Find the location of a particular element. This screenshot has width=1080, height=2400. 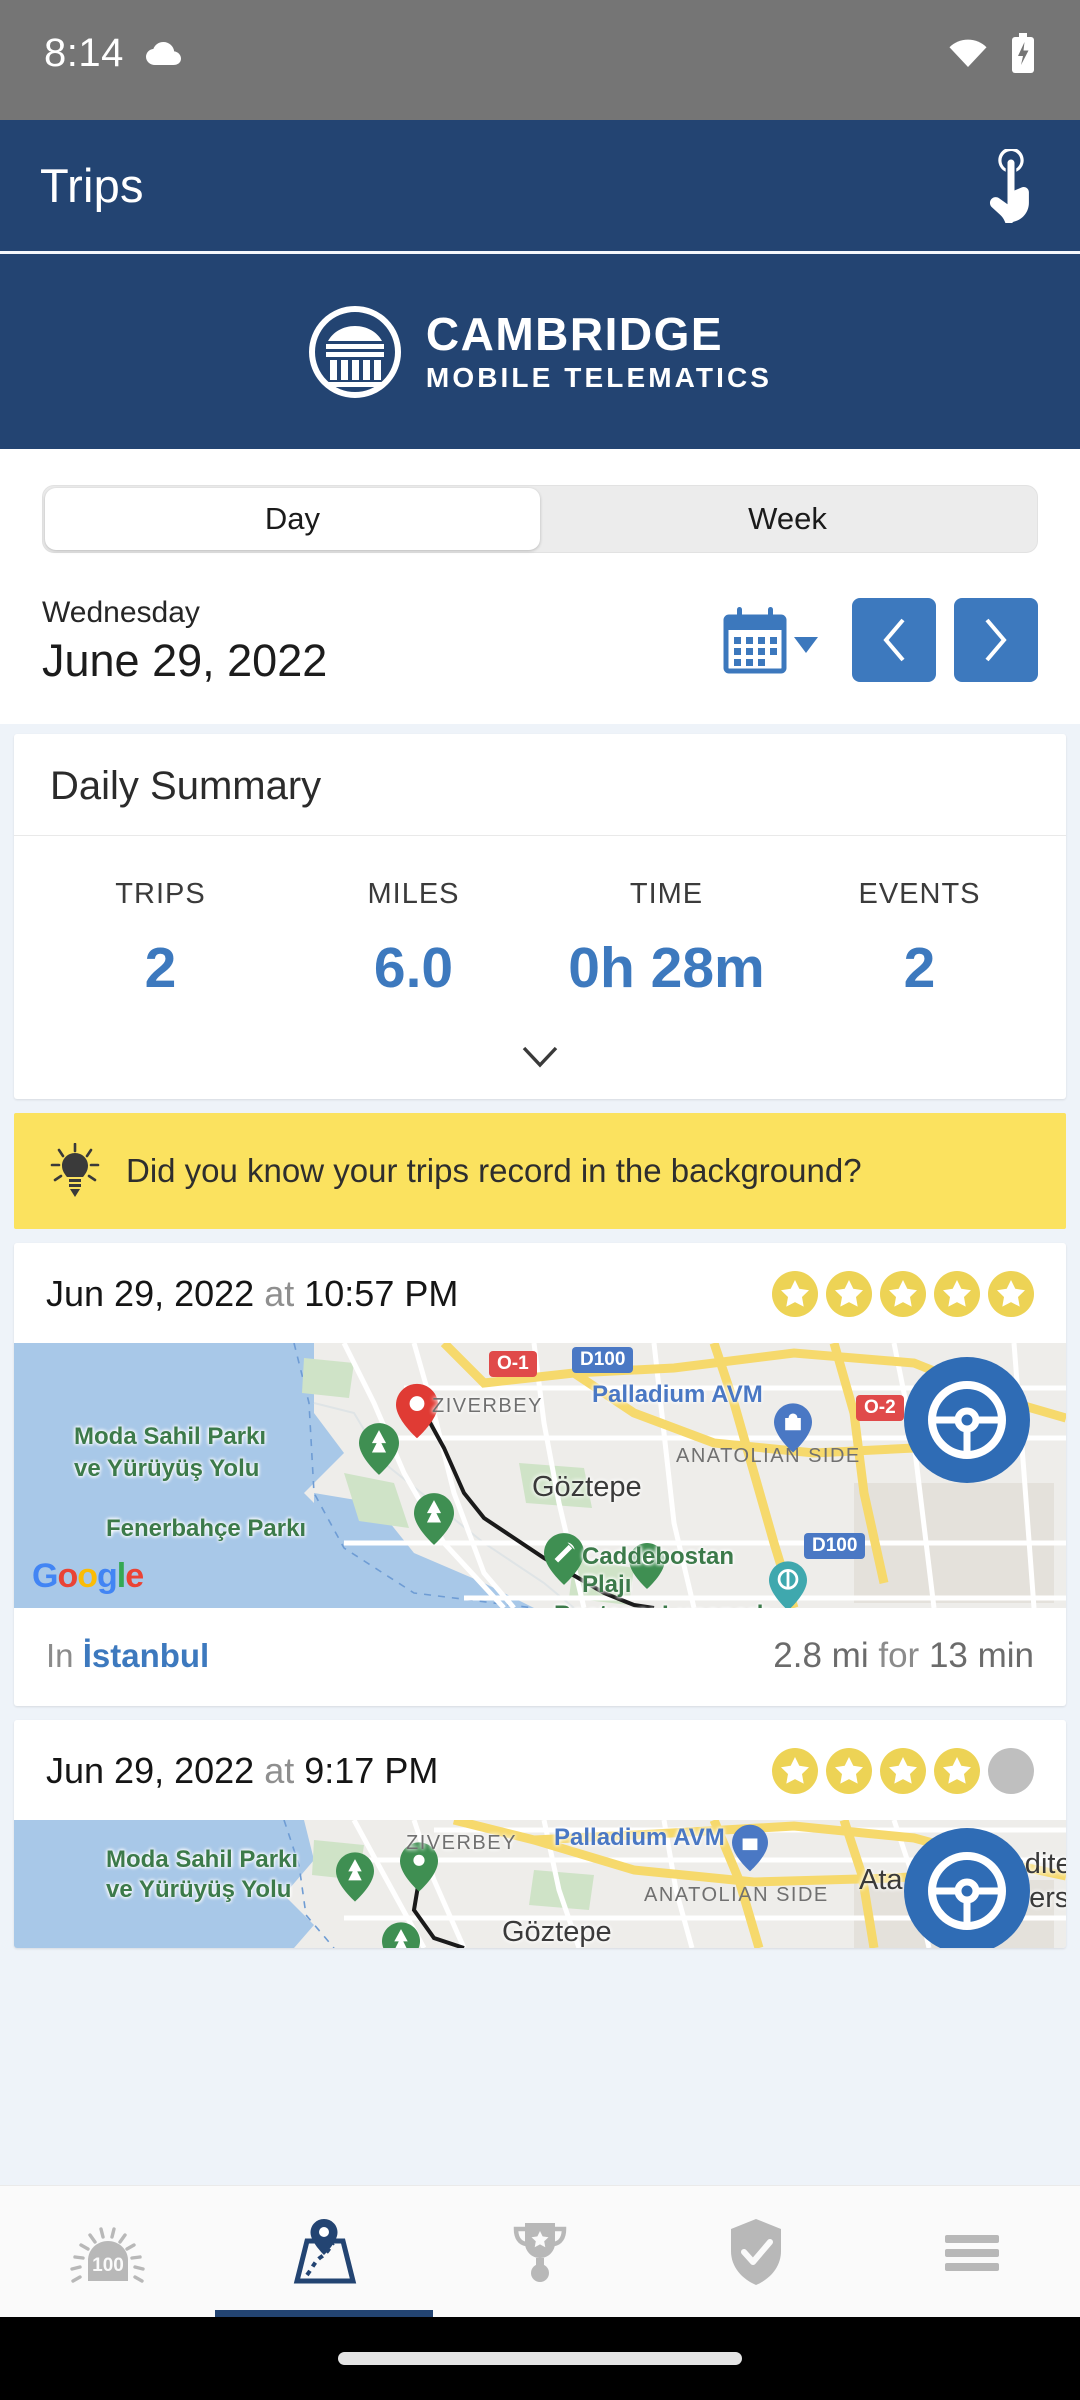

battery-charging-icon is located at coordinates (1023, 53).